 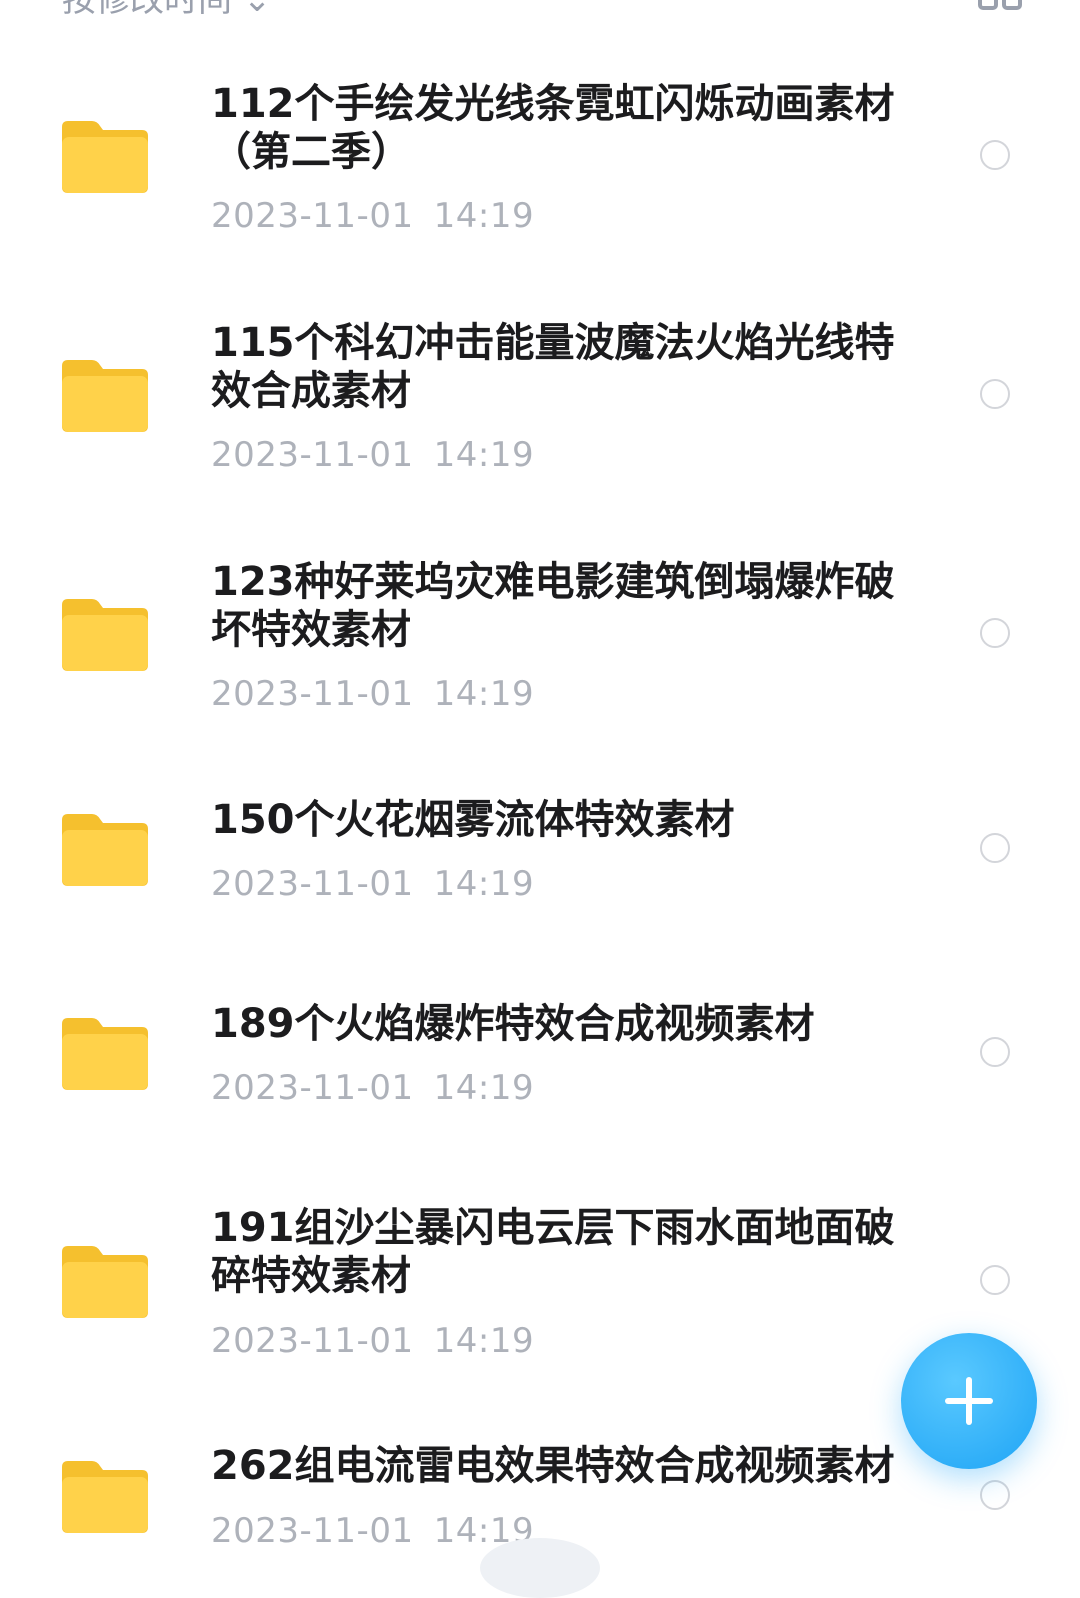 I want to click on file-name: 115个科幻冲击能量波魔法火焰光线特效合成素材, so click(x=553, y=367).